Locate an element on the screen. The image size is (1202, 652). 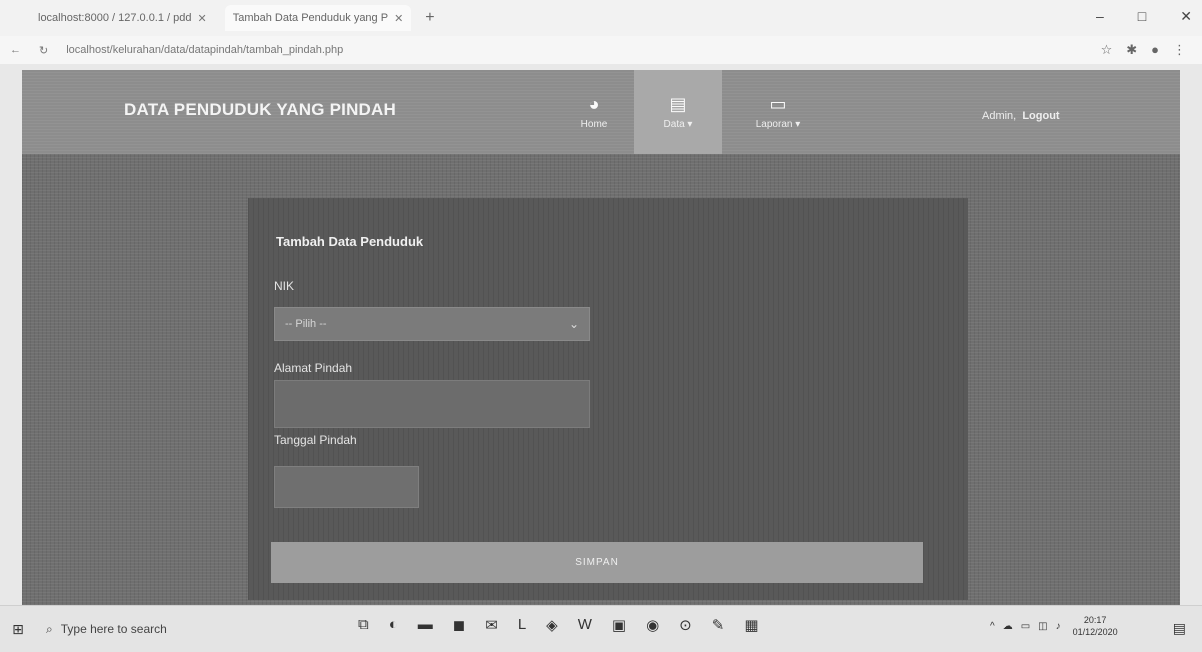
chrome-icon: ◉ is located at coordinates (652, 625).